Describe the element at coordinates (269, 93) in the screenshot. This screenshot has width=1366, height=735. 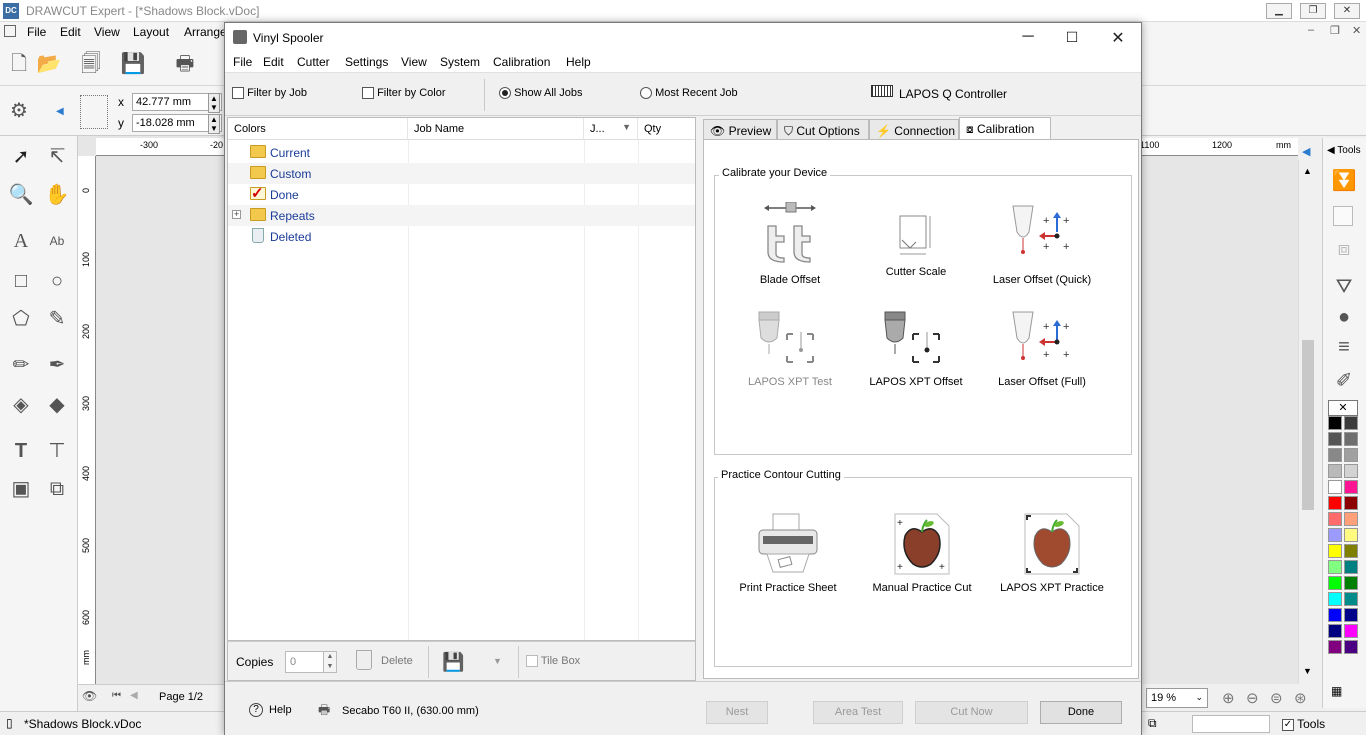
I see `filter-by-job-checkbox: Filter by Job` at that location.